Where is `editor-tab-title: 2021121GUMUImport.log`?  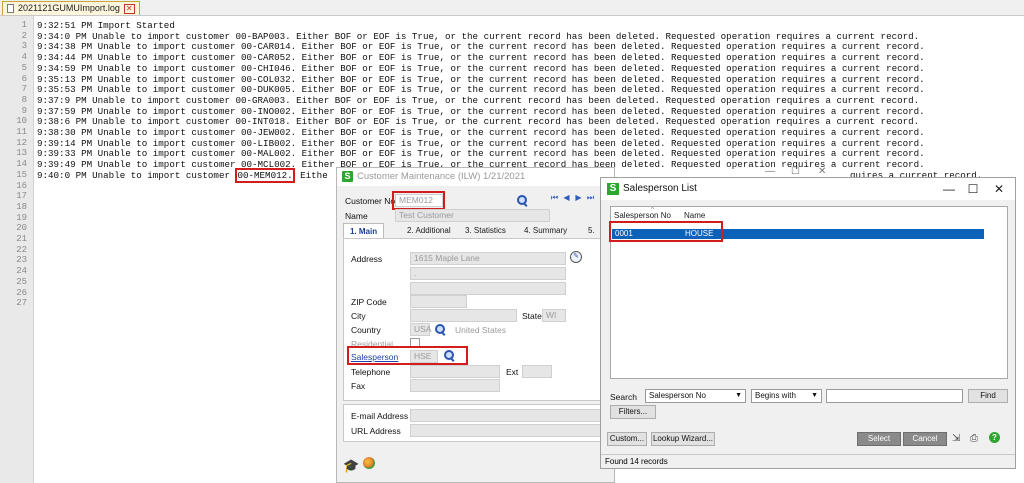 editor-tab-title: 2021121GUMUImport.log is located at coordinates (69, 8).